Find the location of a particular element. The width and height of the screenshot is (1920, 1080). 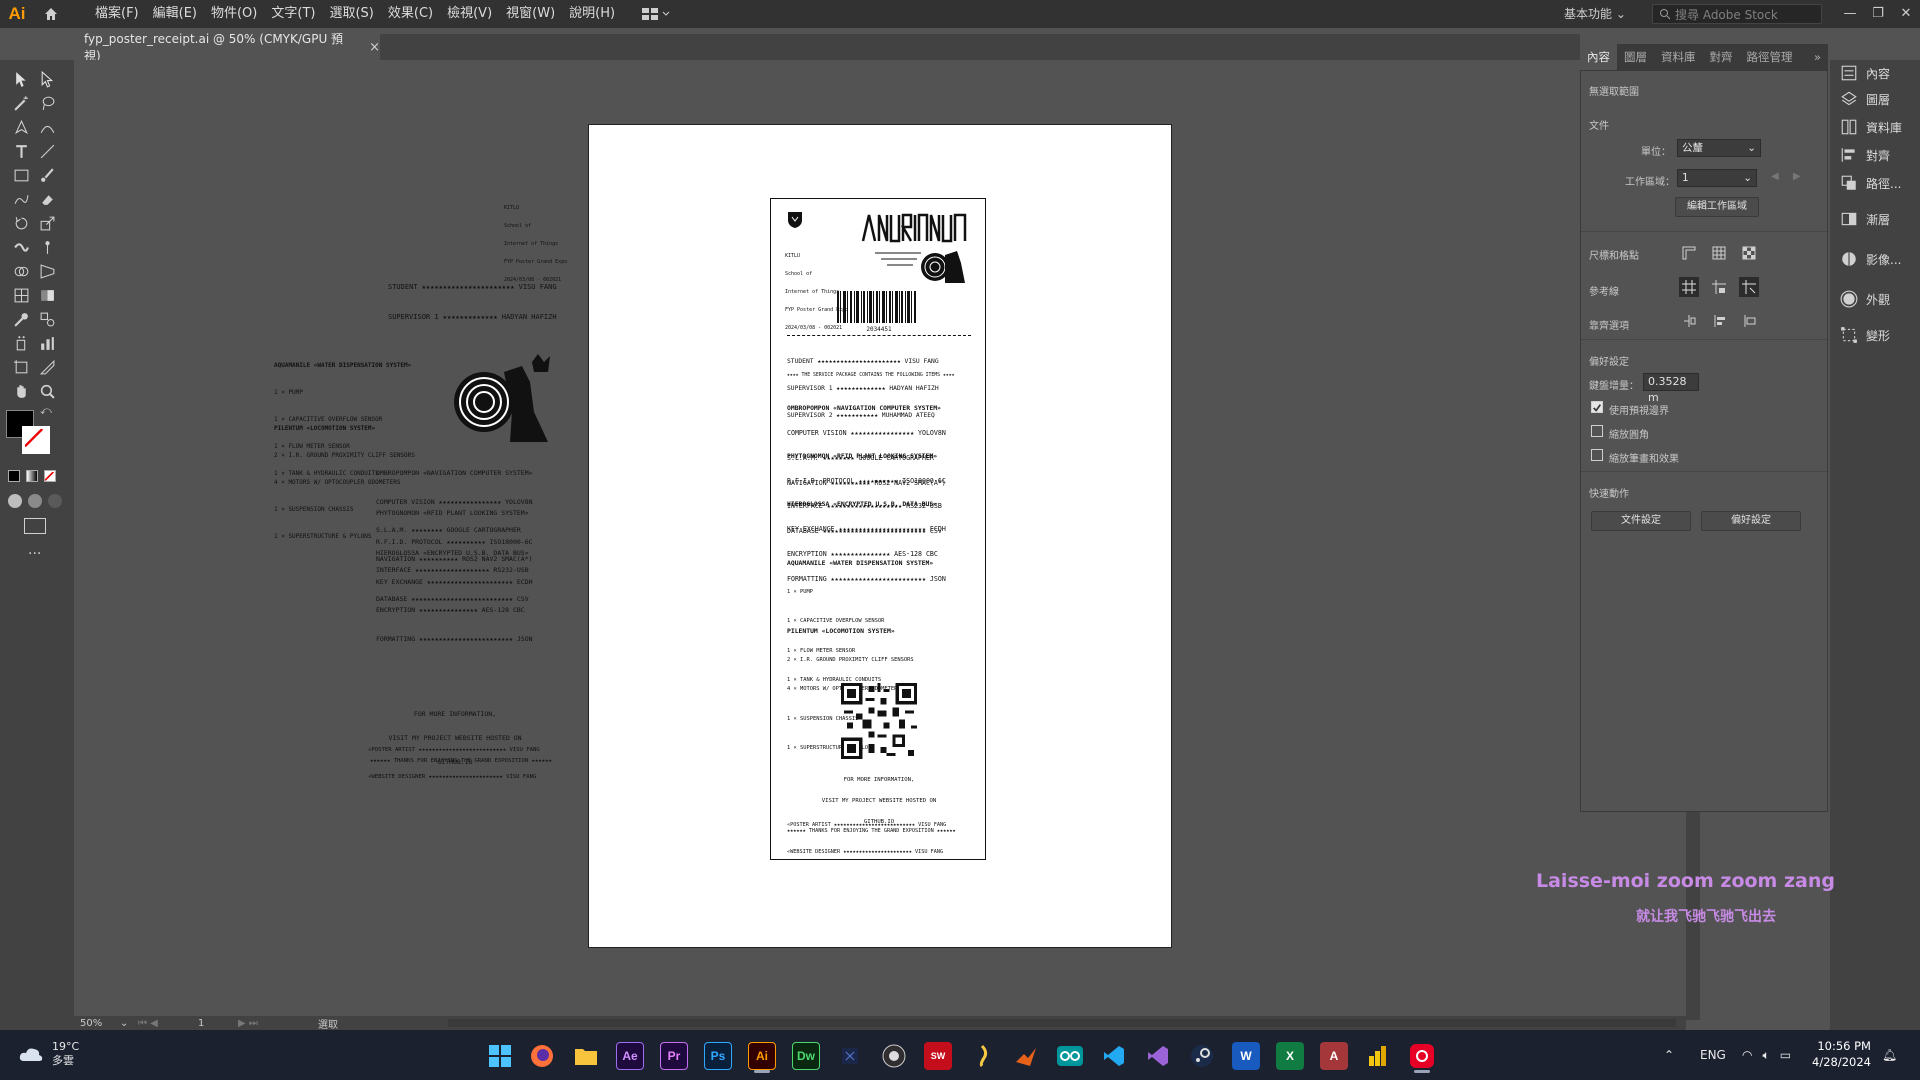

menu-effect: 效果(C) is located at coordinates (410, 14).